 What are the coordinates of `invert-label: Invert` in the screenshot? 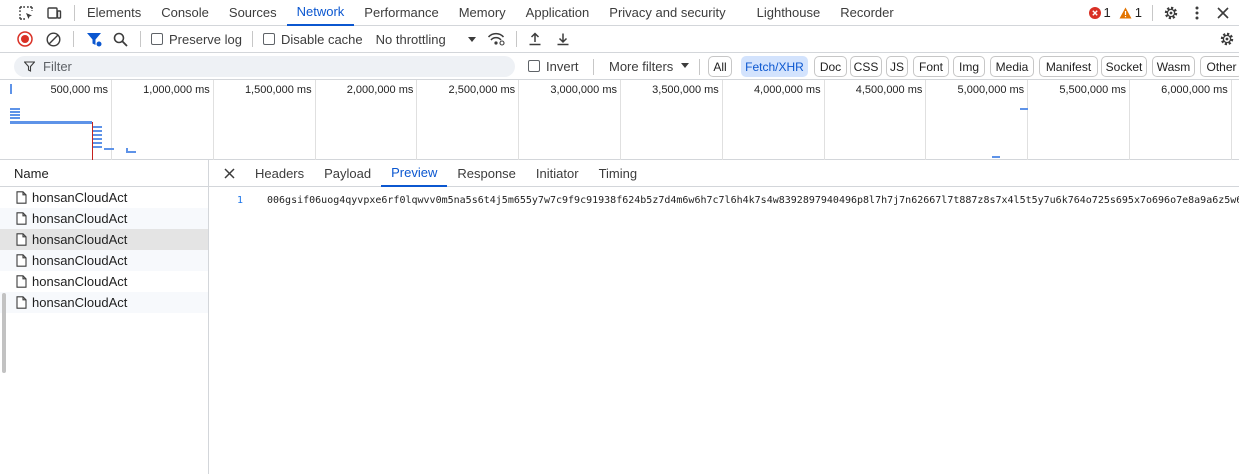 It's located at (562, 66).